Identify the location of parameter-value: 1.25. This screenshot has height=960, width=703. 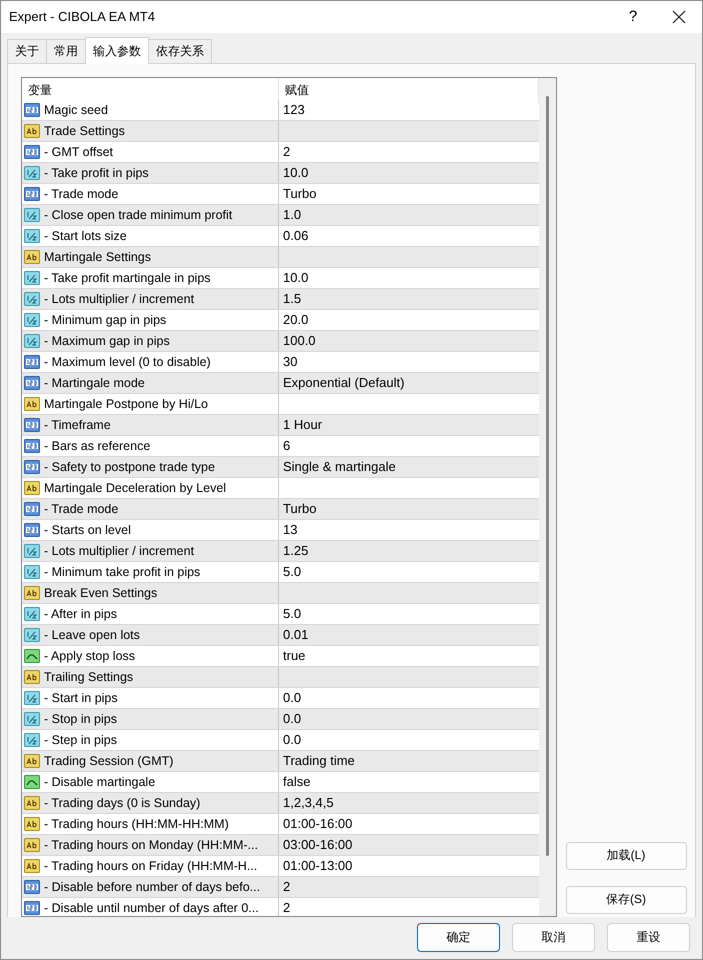
(295, 550).